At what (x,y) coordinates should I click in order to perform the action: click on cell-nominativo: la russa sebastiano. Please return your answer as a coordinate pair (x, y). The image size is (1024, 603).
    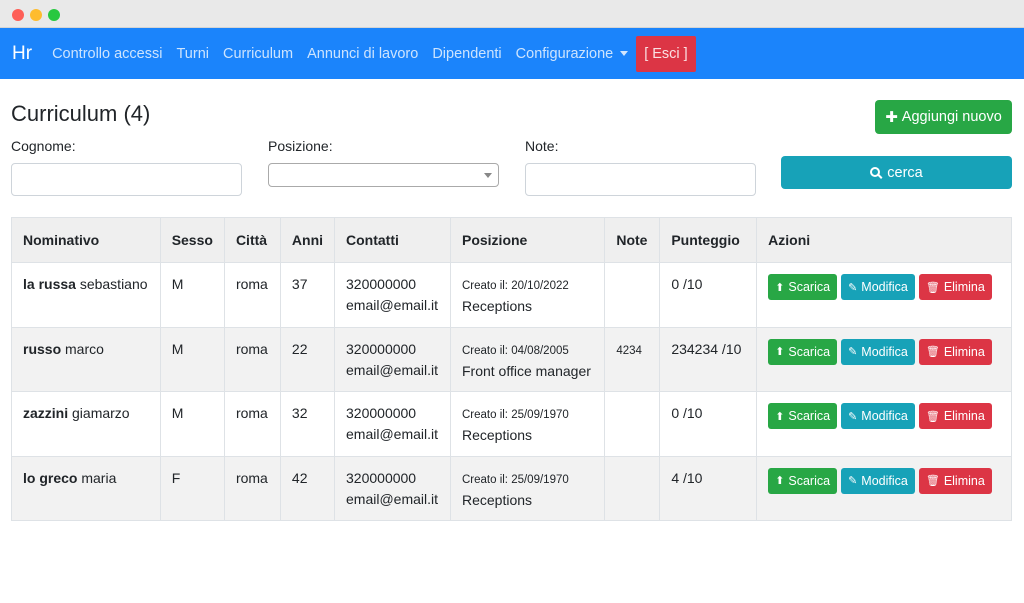
    Looking at the image, I should click on (86, 295).